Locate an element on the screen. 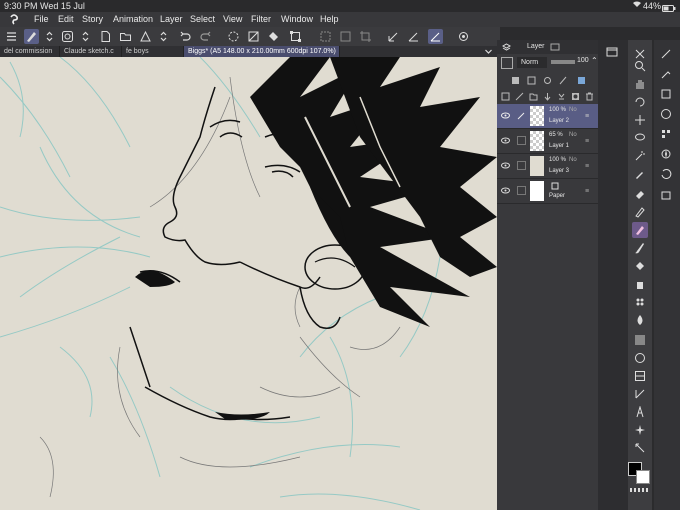  tab-del-commission: del commission is located at coordinates (30, 51).